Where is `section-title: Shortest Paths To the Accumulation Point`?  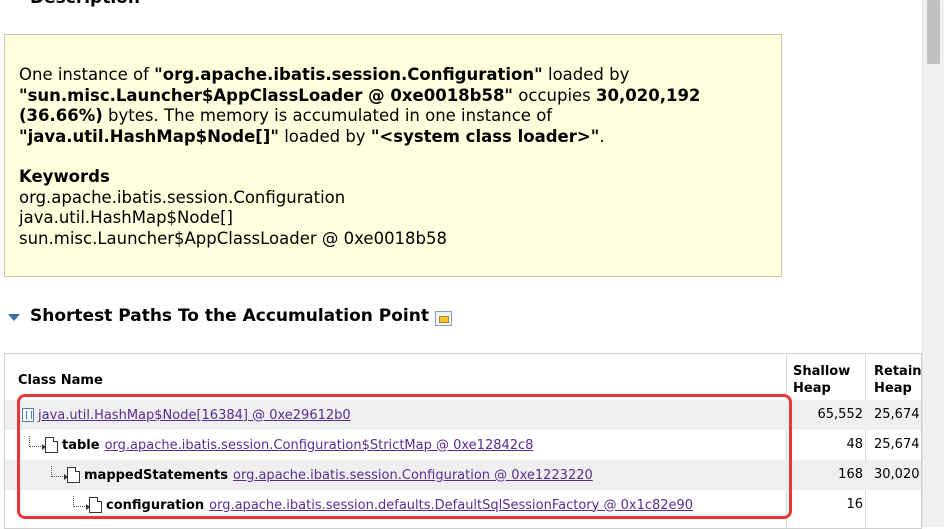
section-title: Shortest Paths To the Accumulation Point is located at coordinates (229, 316).